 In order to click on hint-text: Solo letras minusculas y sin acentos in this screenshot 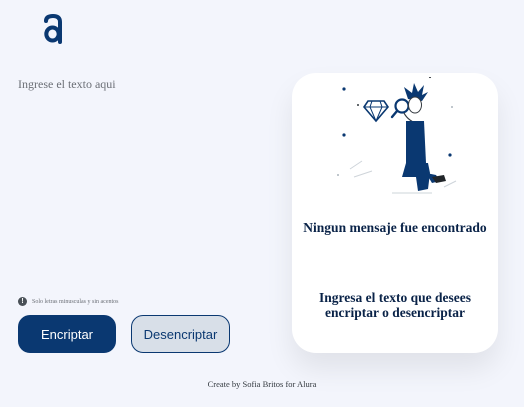, I will do `click(75, 301)`.